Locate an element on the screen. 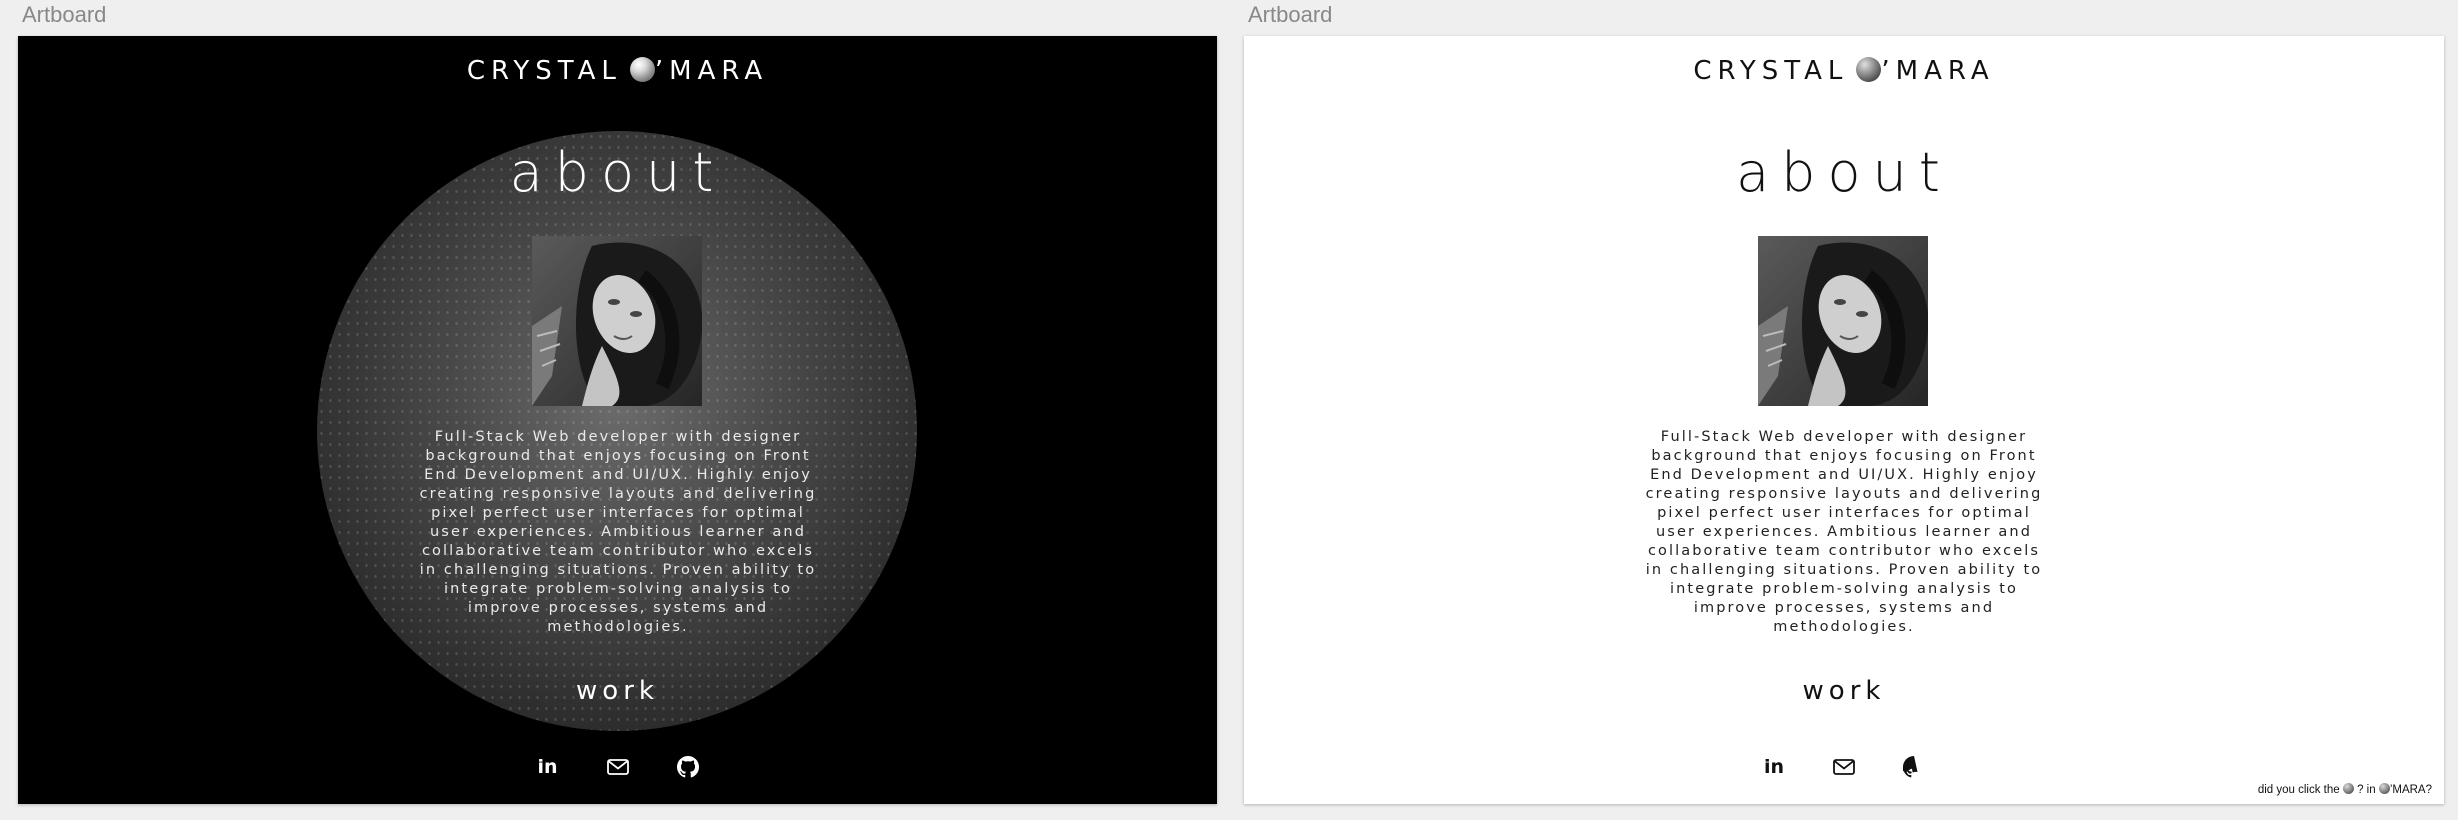 Image resolution: width=2458 pixels, height=820 pixels. easter-egg-text-3: ’MARA? is located at coordinates (2410, 790).